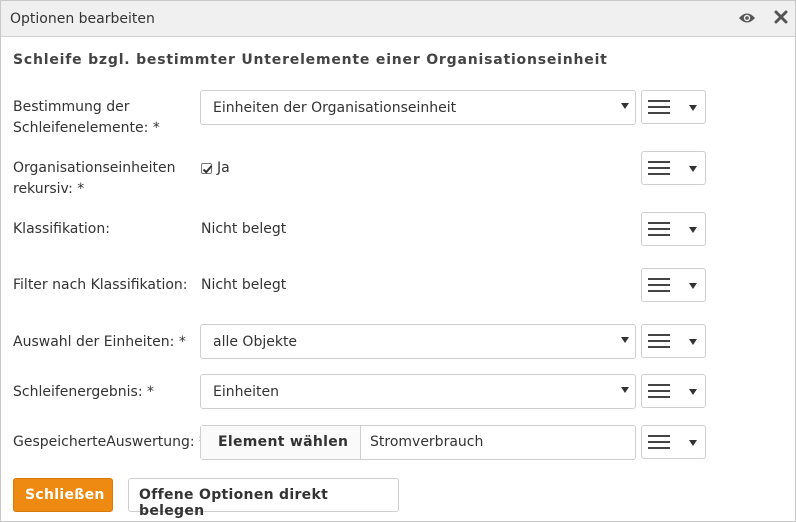 Image resolution: width=796 pixels, height=522 pixels. What do you see at coordinates (100, 285) in the screenshot?
I see `filter-label: Filter nach Klassifikation:` at bounding box center [100, 285].